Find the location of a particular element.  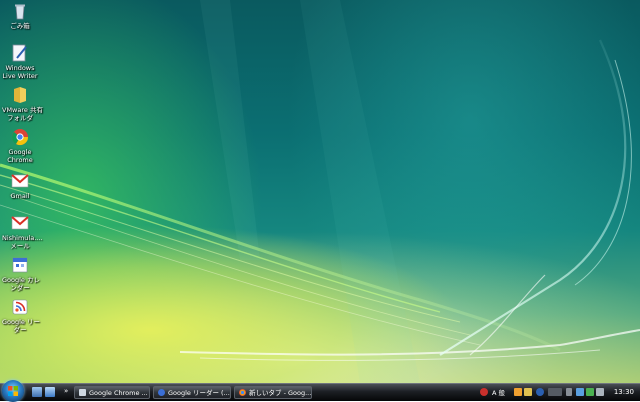

desktop-icon-label: フォルダ is located at coordinates (20, 118).